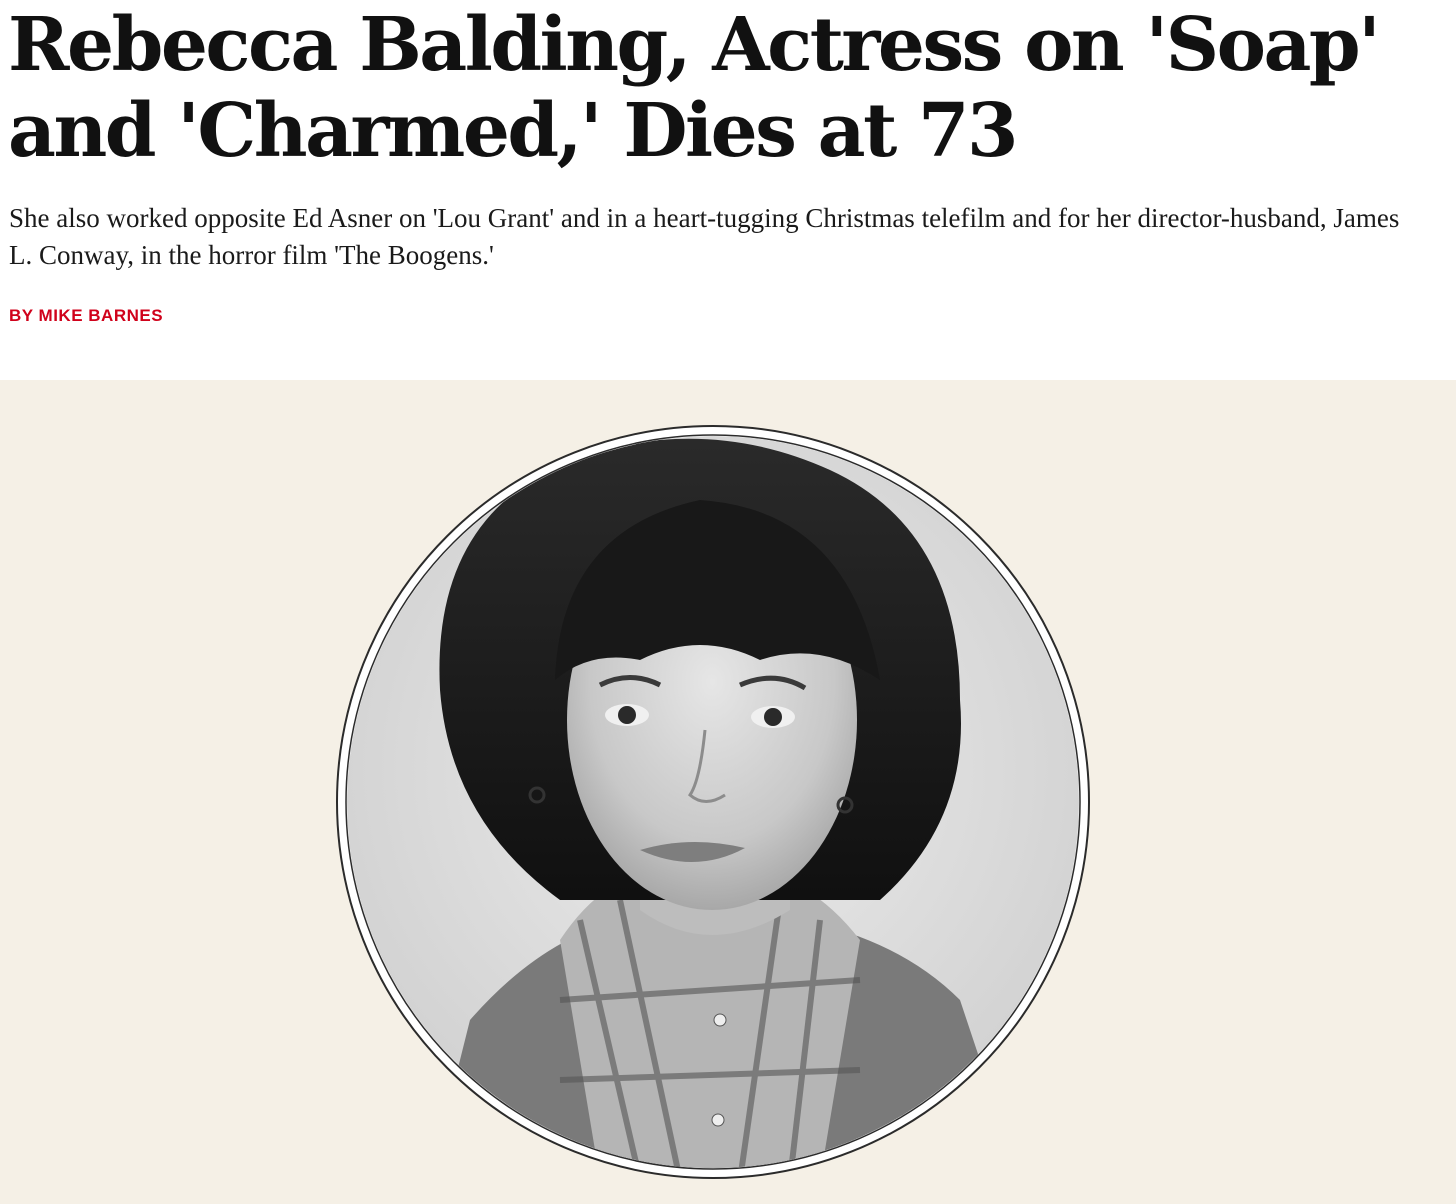  What do you see at coordinates (101, 315) in the screenshot?
I see `author-link: MIKE BARNES` at bounding box center [101, 315].